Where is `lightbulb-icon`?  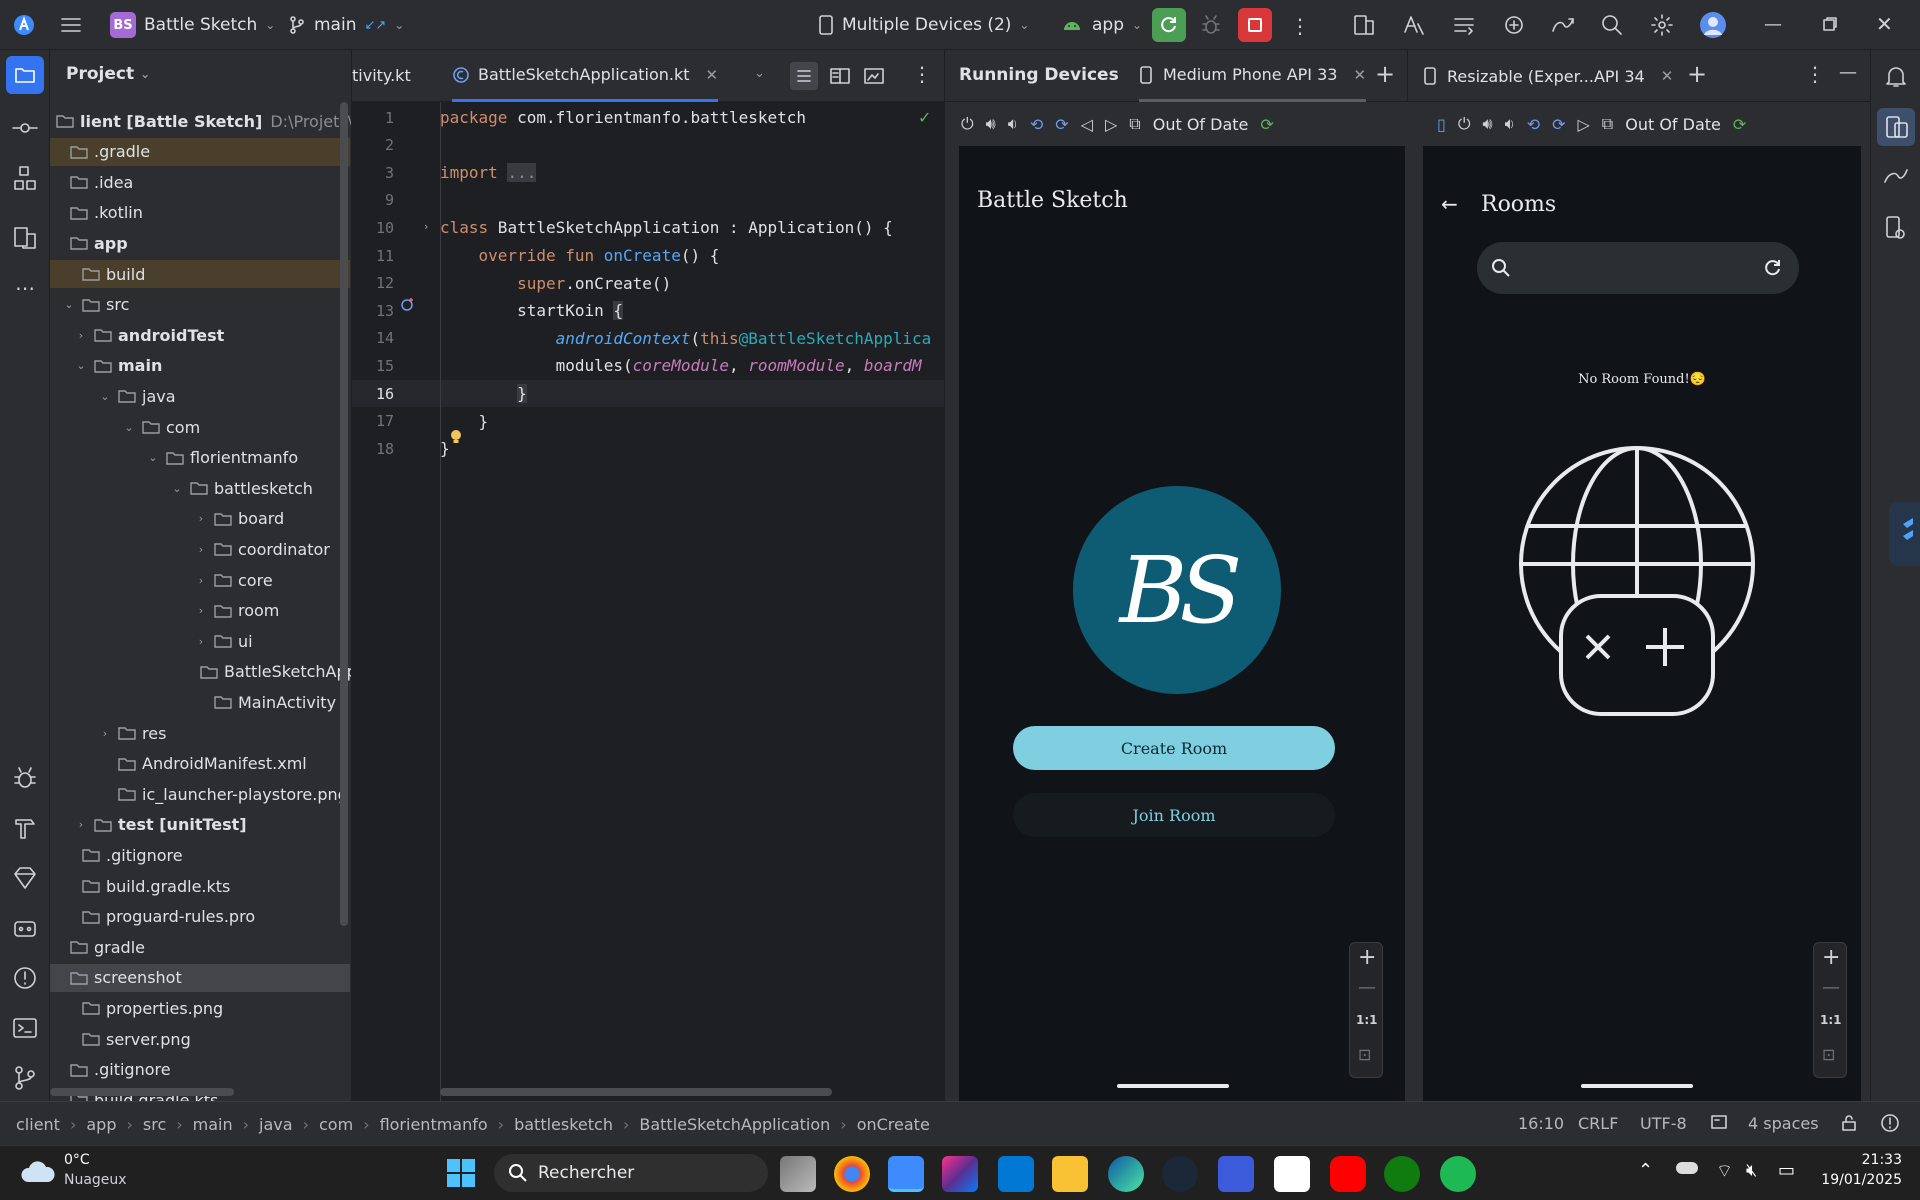 lightbulb-icon is located at coordinates (456, 437).